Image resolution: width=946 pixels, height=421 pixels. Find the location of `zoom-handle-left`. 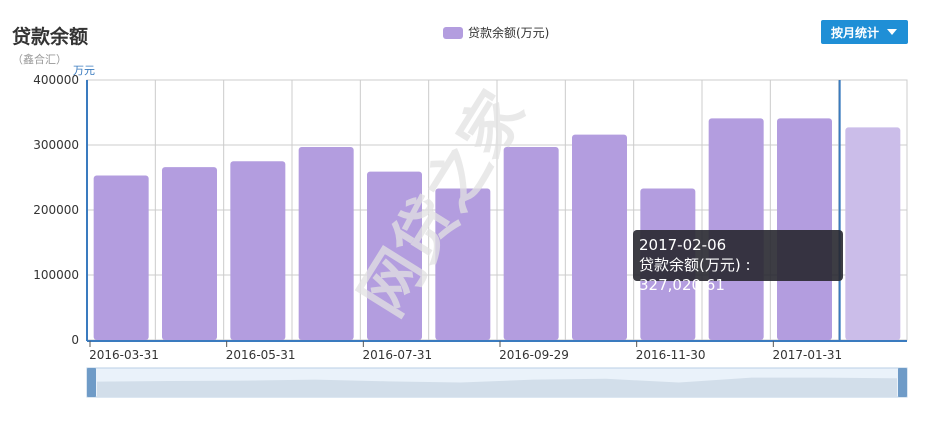

zoom-handle-left is located at coordinates (91, 382).